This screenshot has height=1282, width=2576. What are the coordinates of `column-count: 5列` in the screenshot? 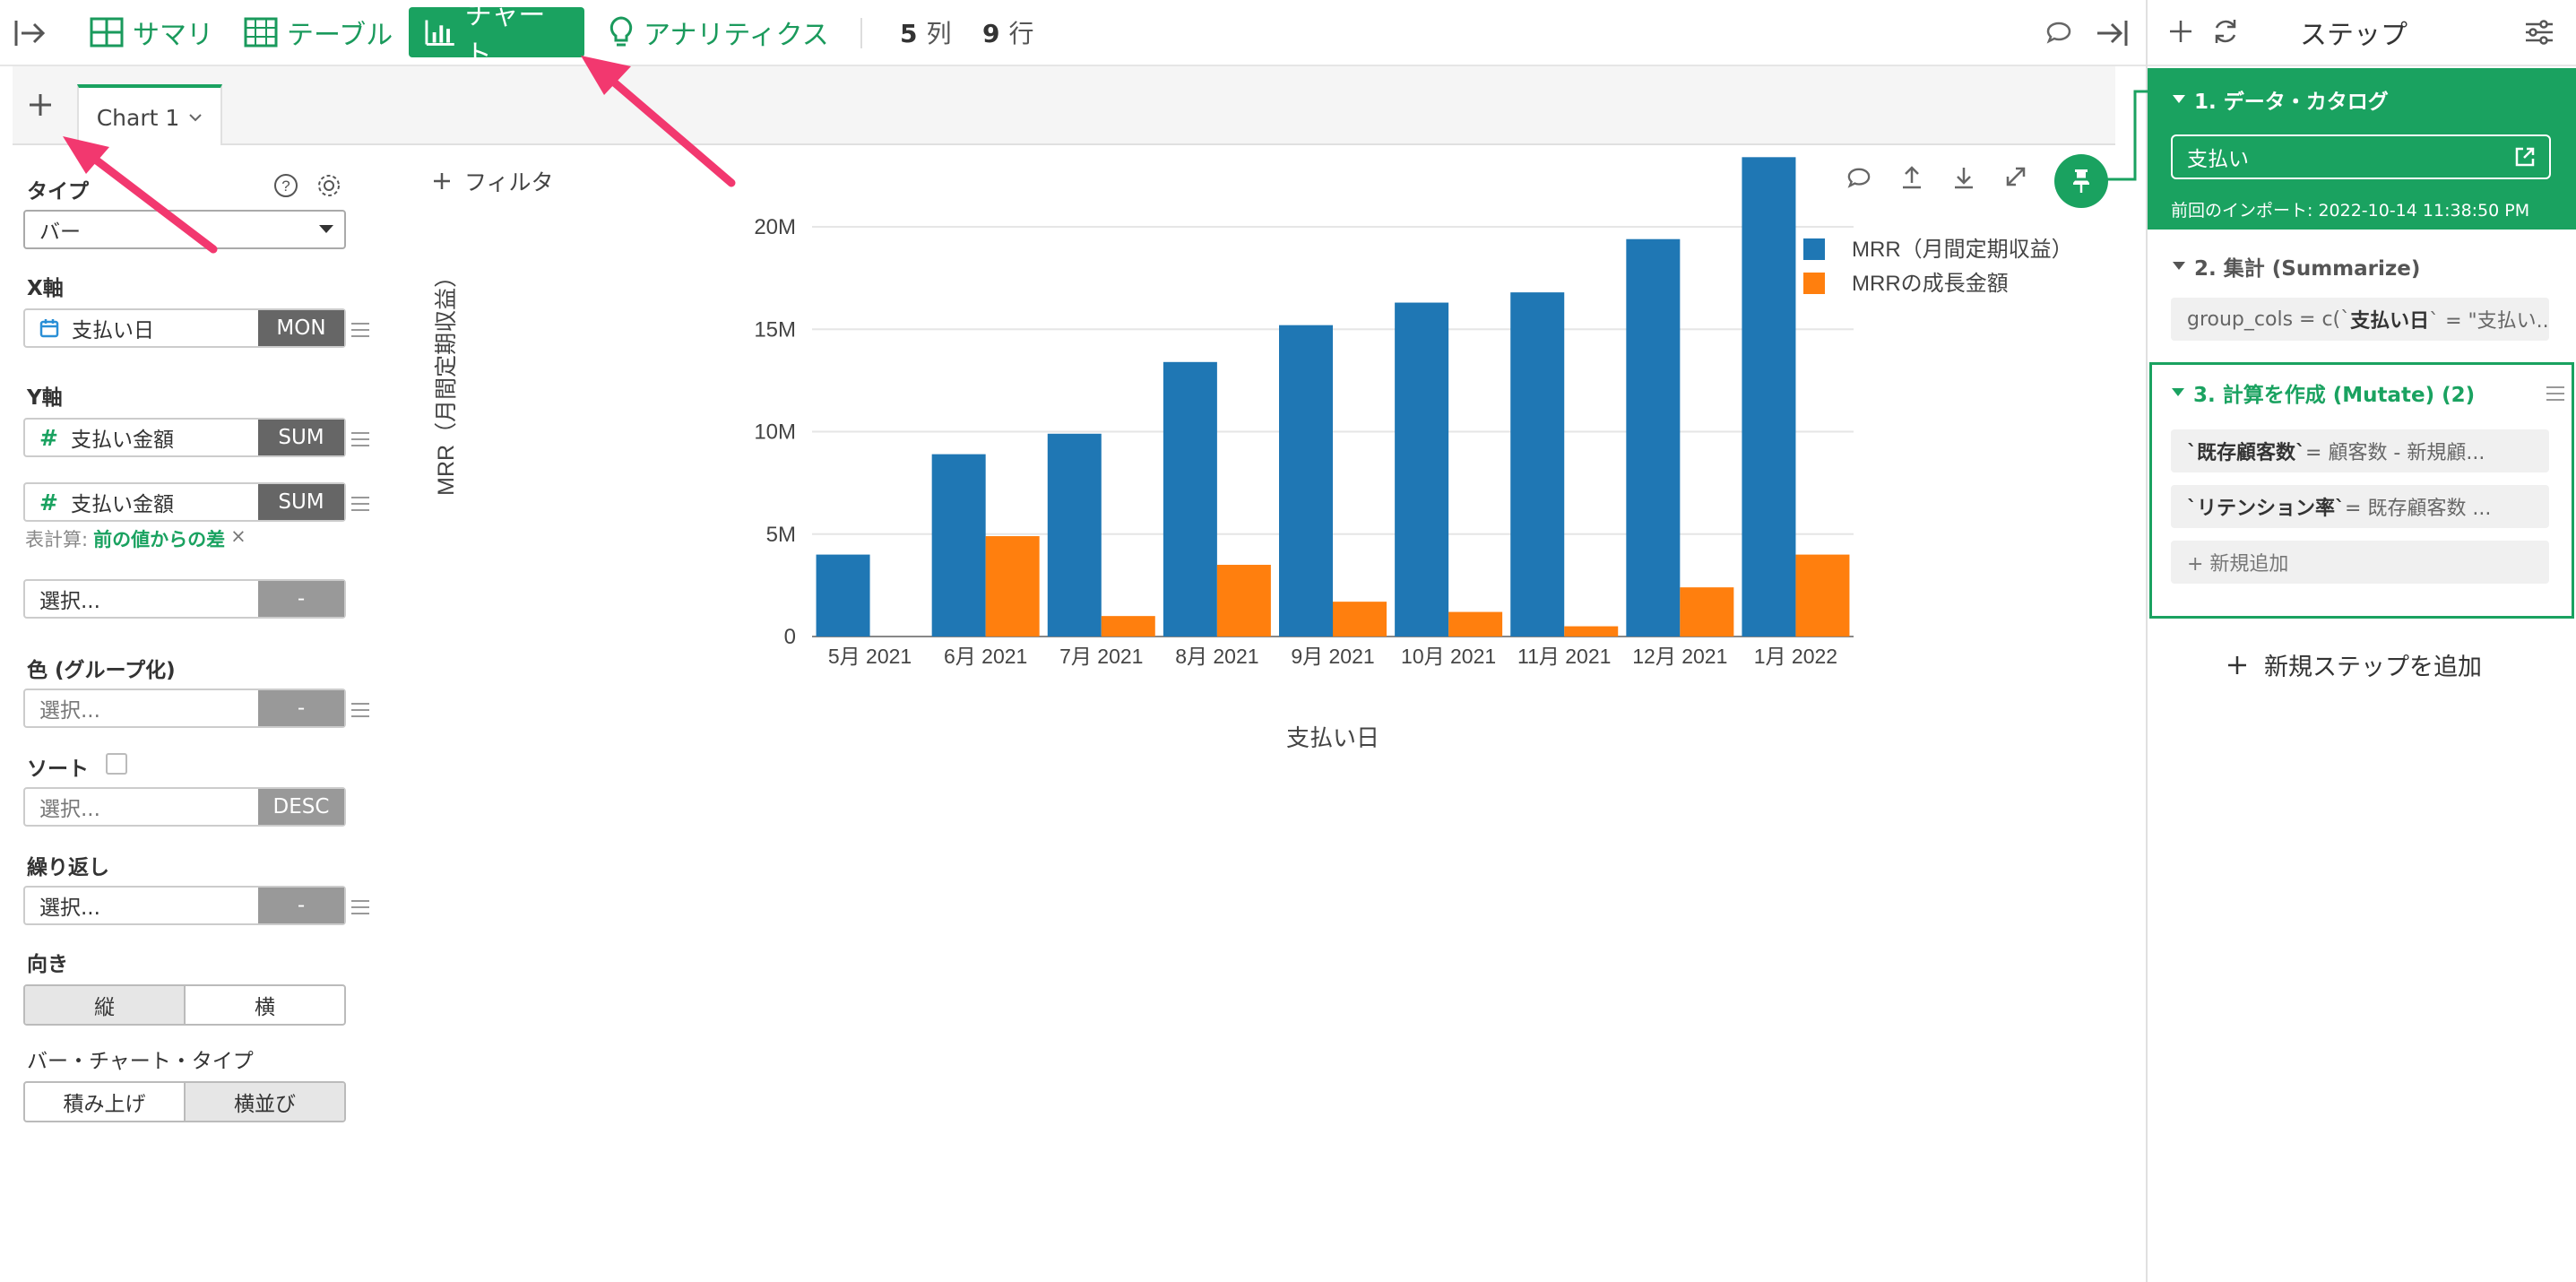 It's located at (926, 32).